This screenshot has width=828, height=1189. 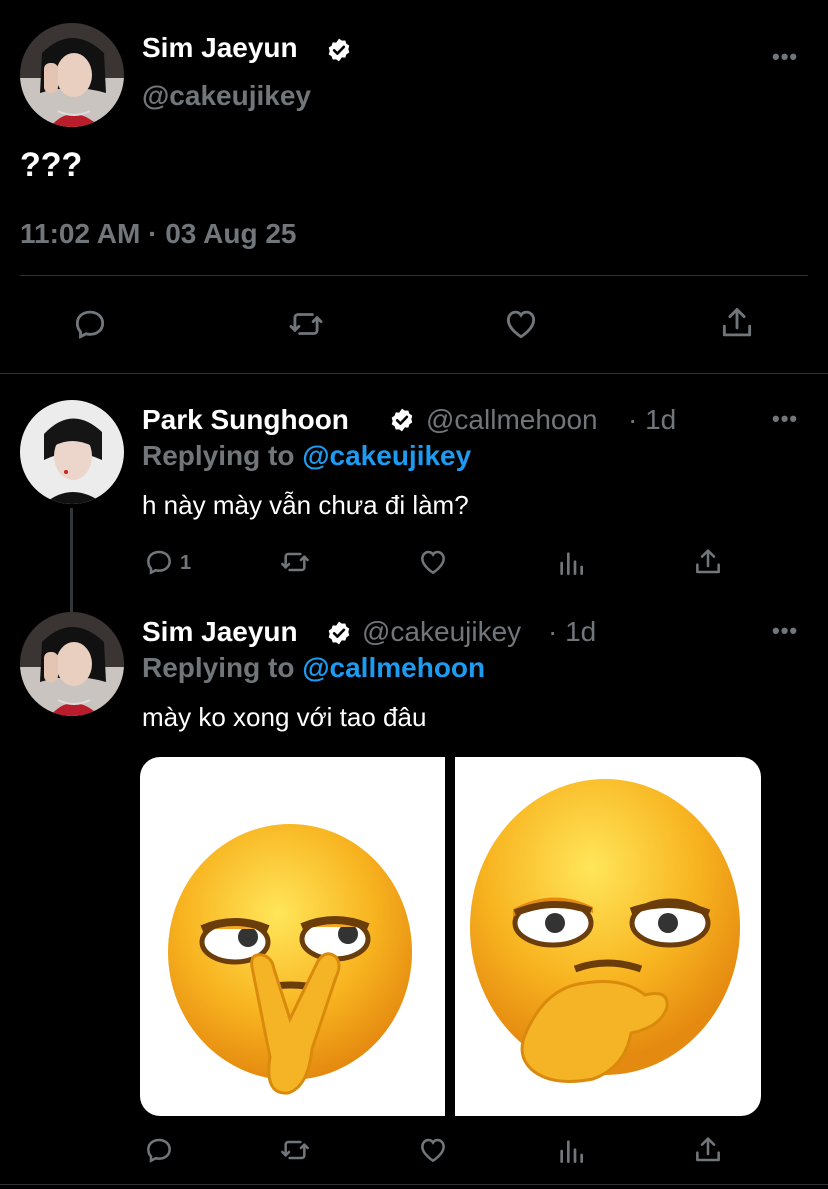 What do you see at coordinates (71, 560) in the screenshot?
I see `thread-line` at bounding box center [71, 560].